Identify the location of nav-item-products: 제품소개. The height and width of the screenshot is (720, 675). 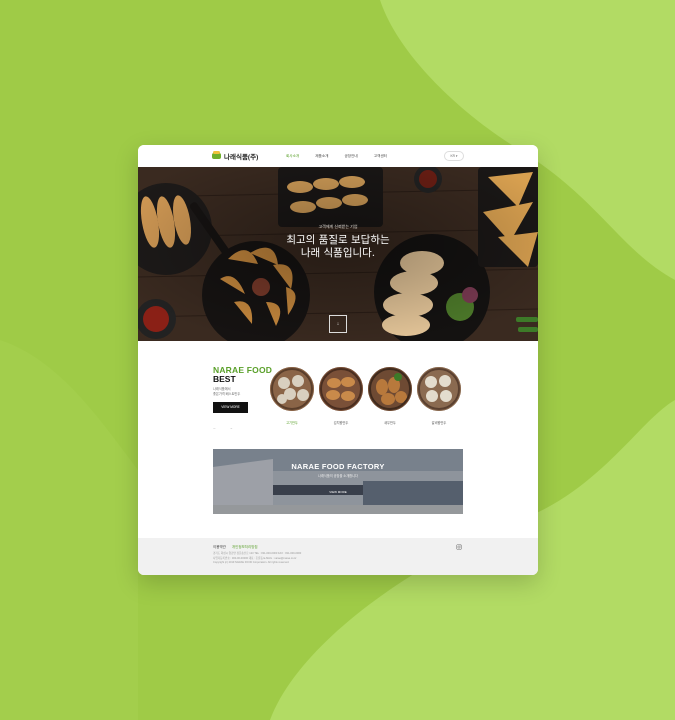
(321, 156).